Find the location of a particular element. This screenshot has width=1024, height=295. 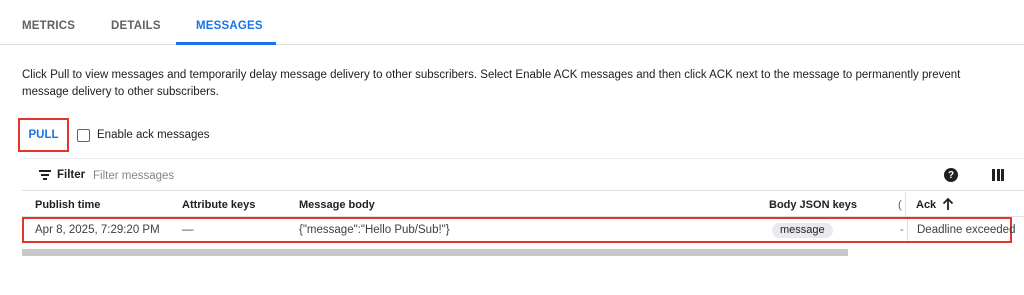

column-header-truncated: ( is located at coordinates (900, 205).